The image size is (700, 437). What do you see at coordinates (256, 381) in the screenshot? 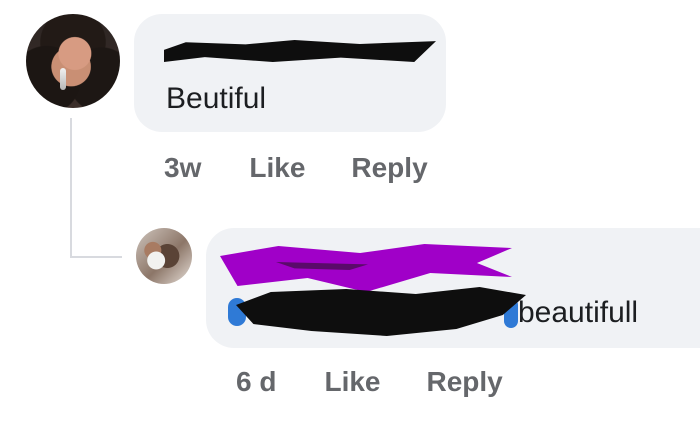
I see `reply-time: 6 d` at bounding box center [256, 381].